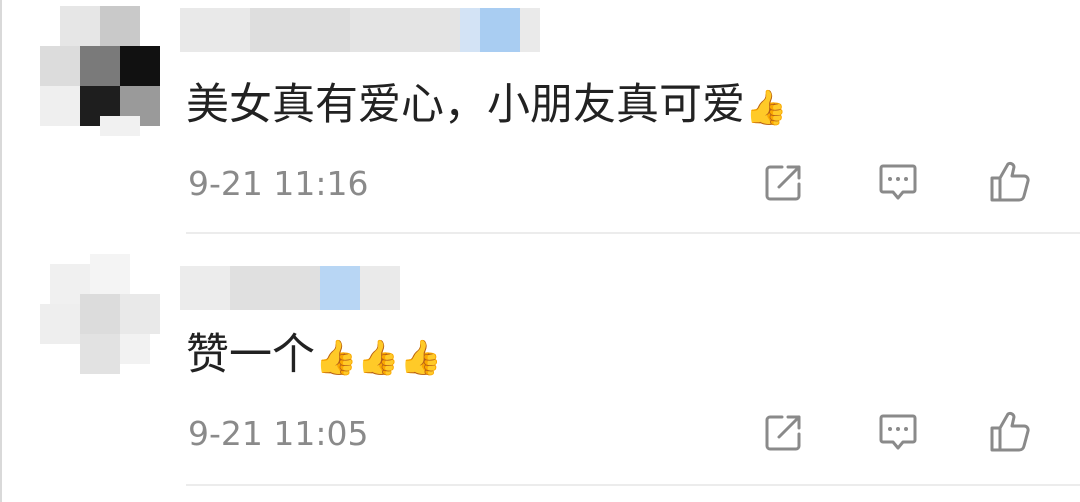 Image resolution: width=1080 pixels, height=502 pixels. Describe the element at coordinates (100, 319) in the screenshot. I see `comment-2-avatar` at that location.